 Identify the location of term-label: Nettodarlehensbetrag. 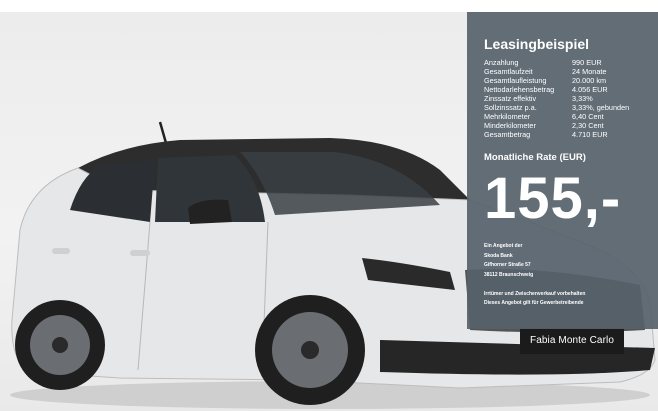
(519, 89).